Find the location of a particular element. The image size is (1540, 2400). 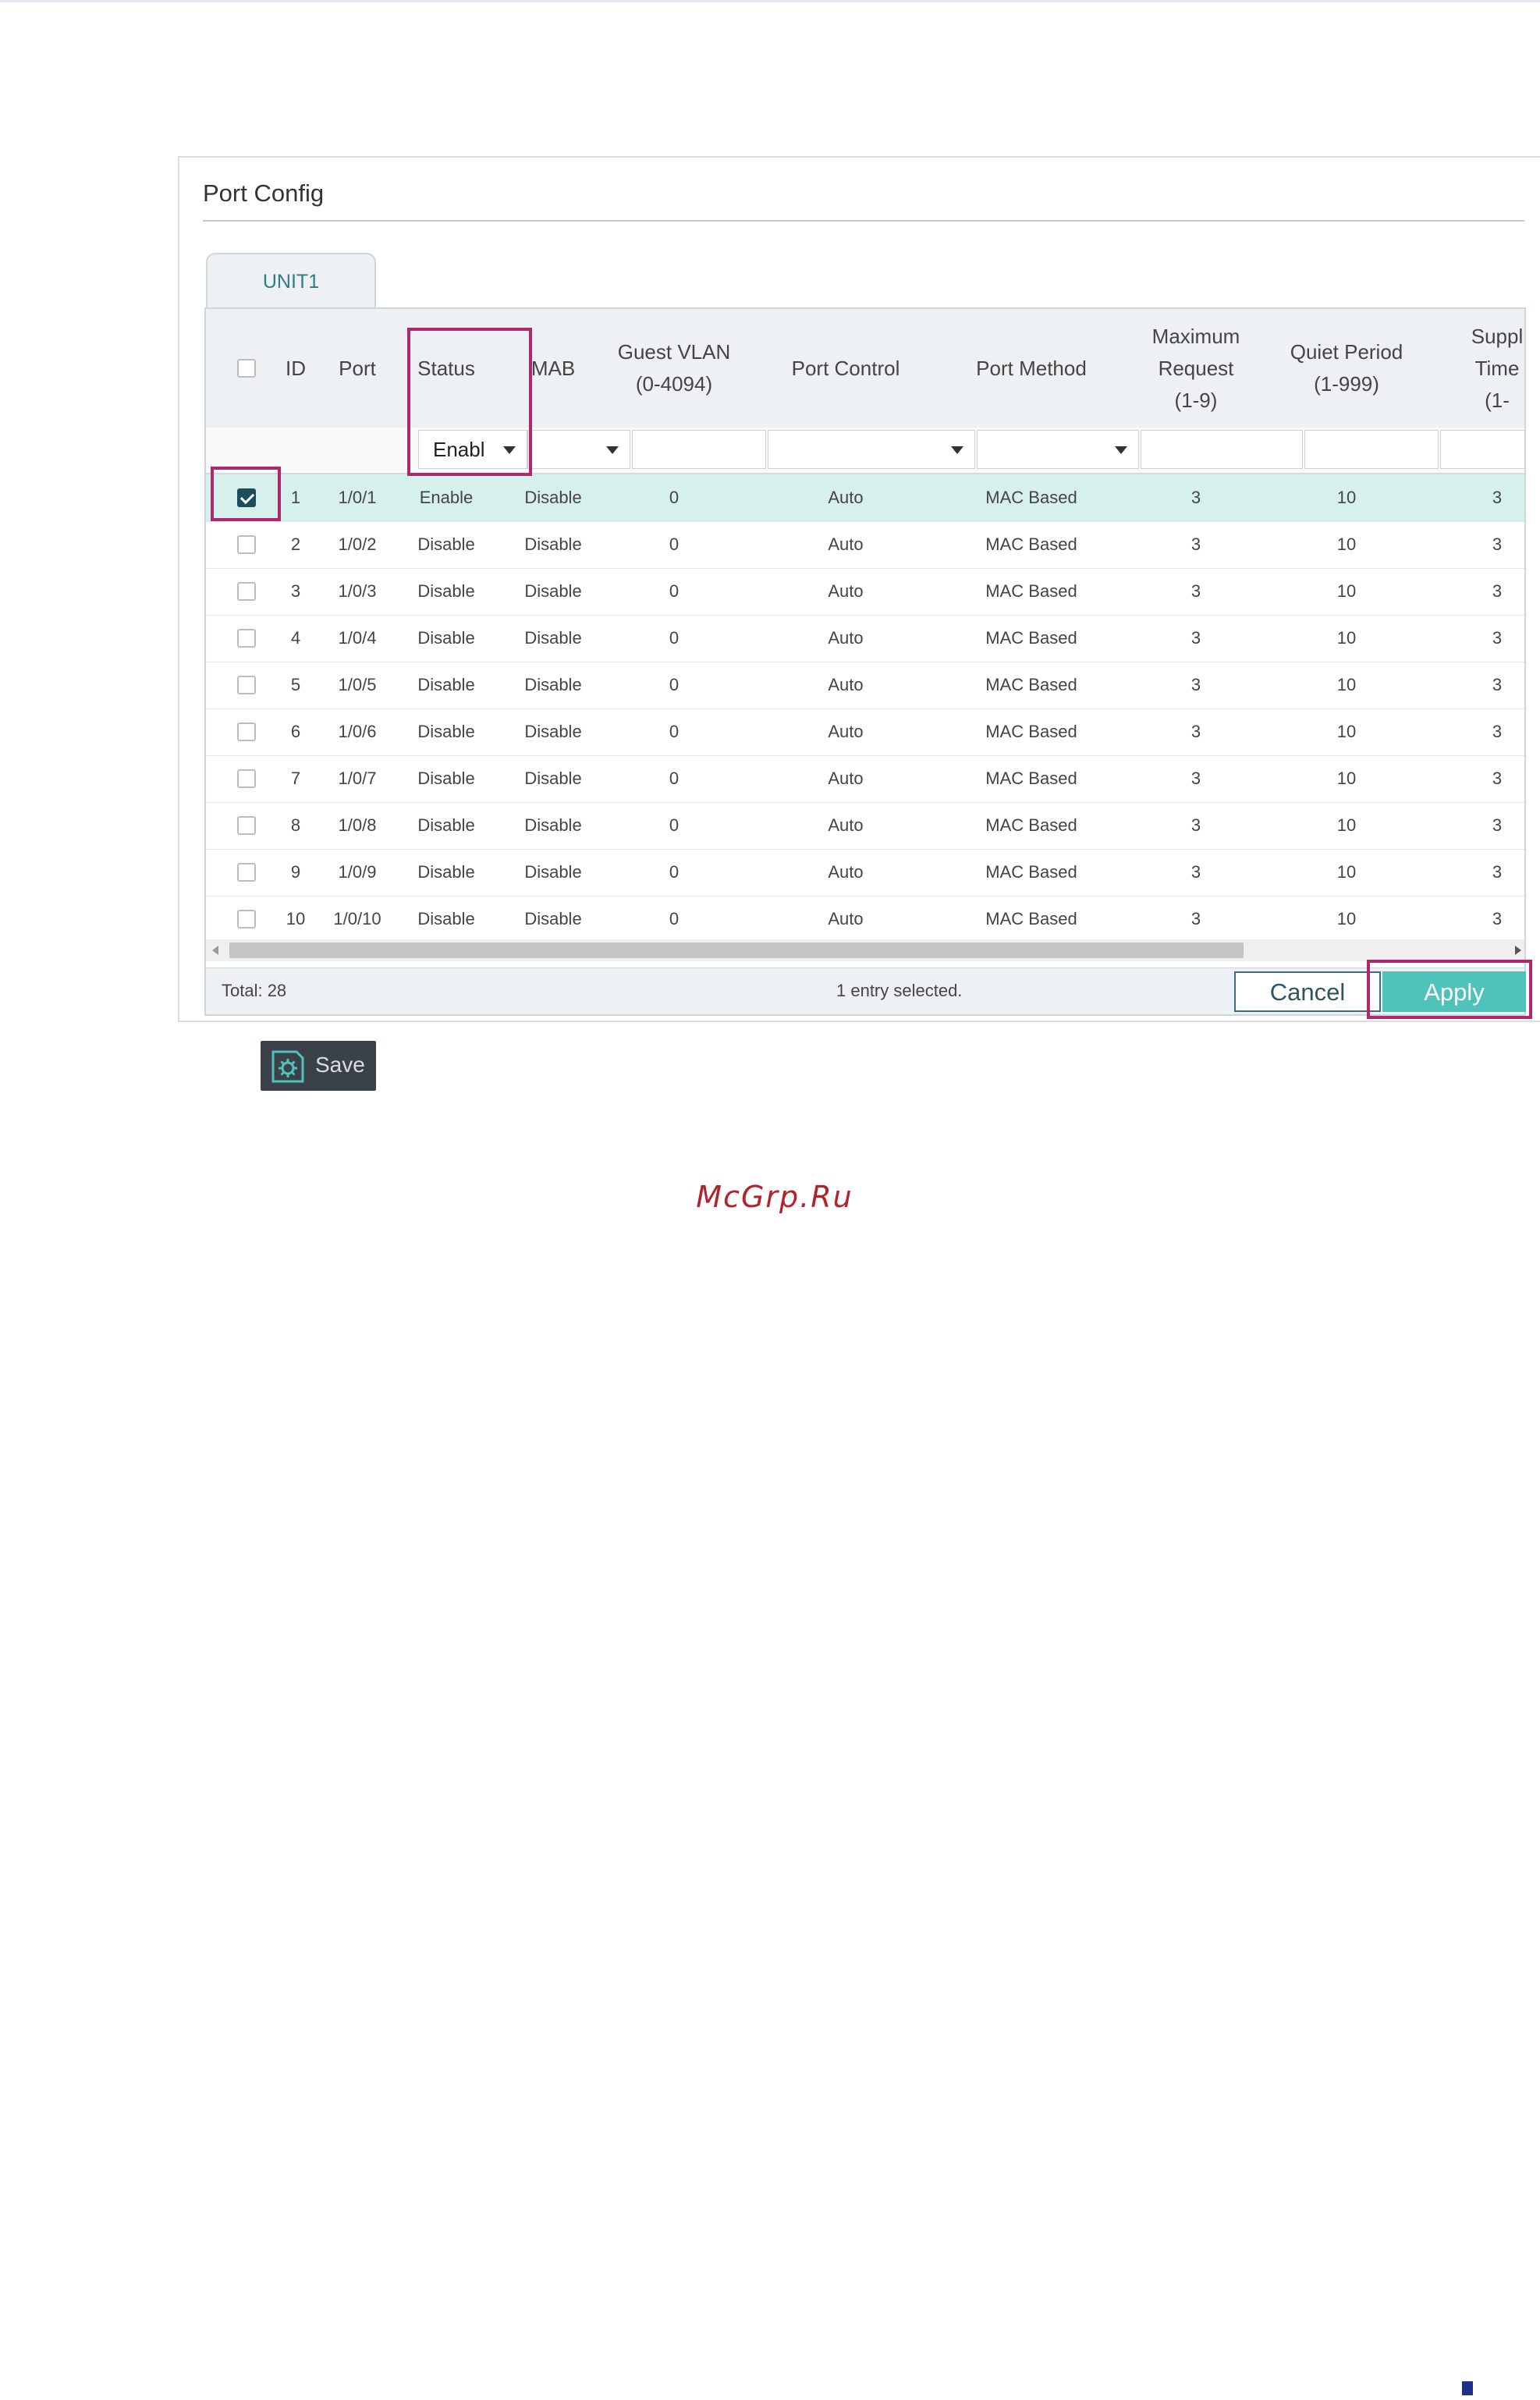

cell-id: 7 is located at coordinates (295, 778).